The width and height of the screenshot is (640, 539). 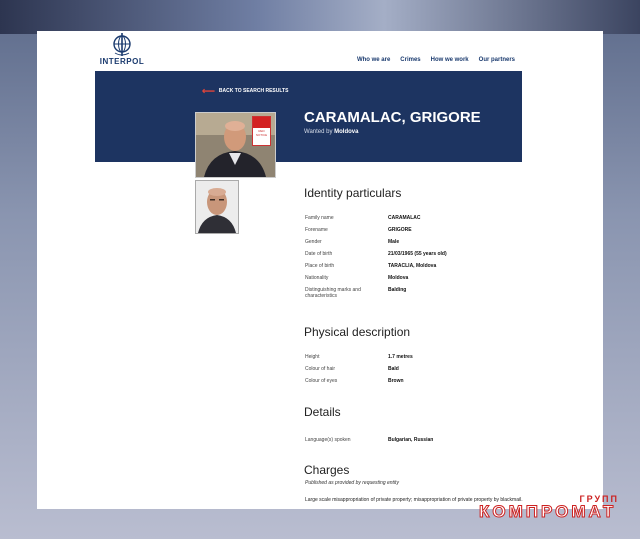 I want to click on main-photo: RED NOTICE, so click(x=235, y=145).